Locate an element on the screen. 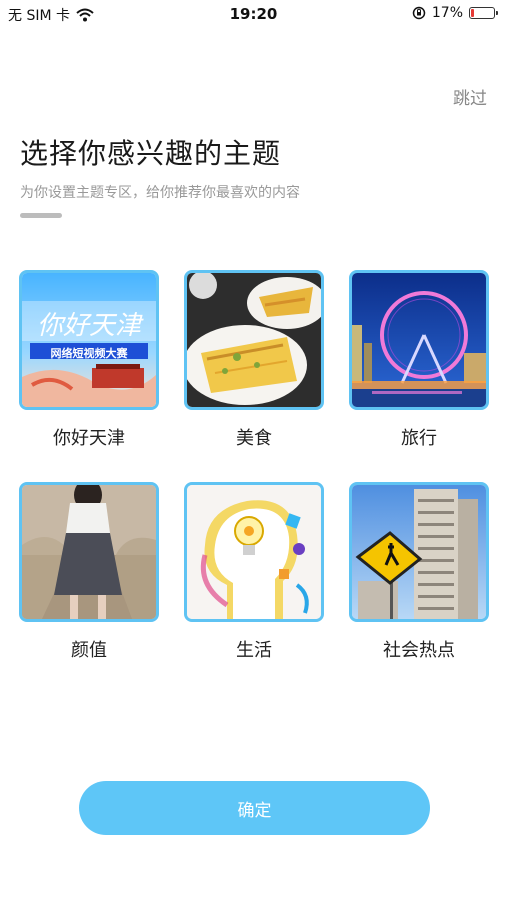  page-subtitle: 为你设置主题专区，给你推荐你最喜欢的内容 is located at coordinates (160, 193).